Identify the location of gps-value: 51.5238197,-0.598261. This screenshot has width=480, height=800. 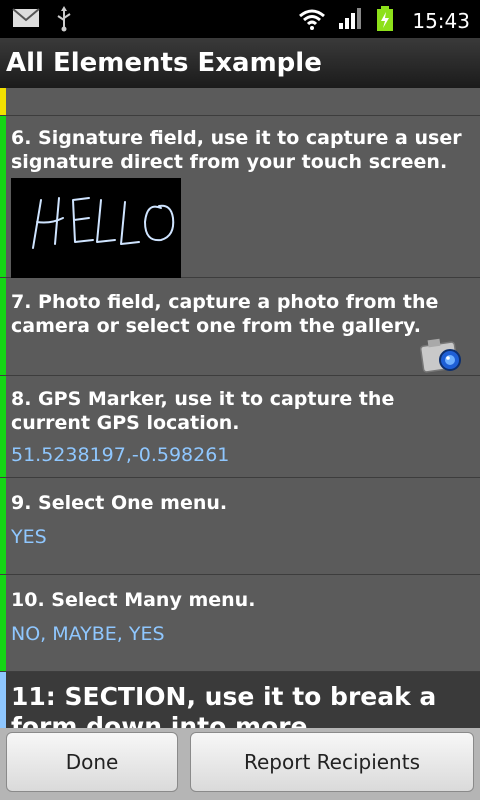
(120, 455).